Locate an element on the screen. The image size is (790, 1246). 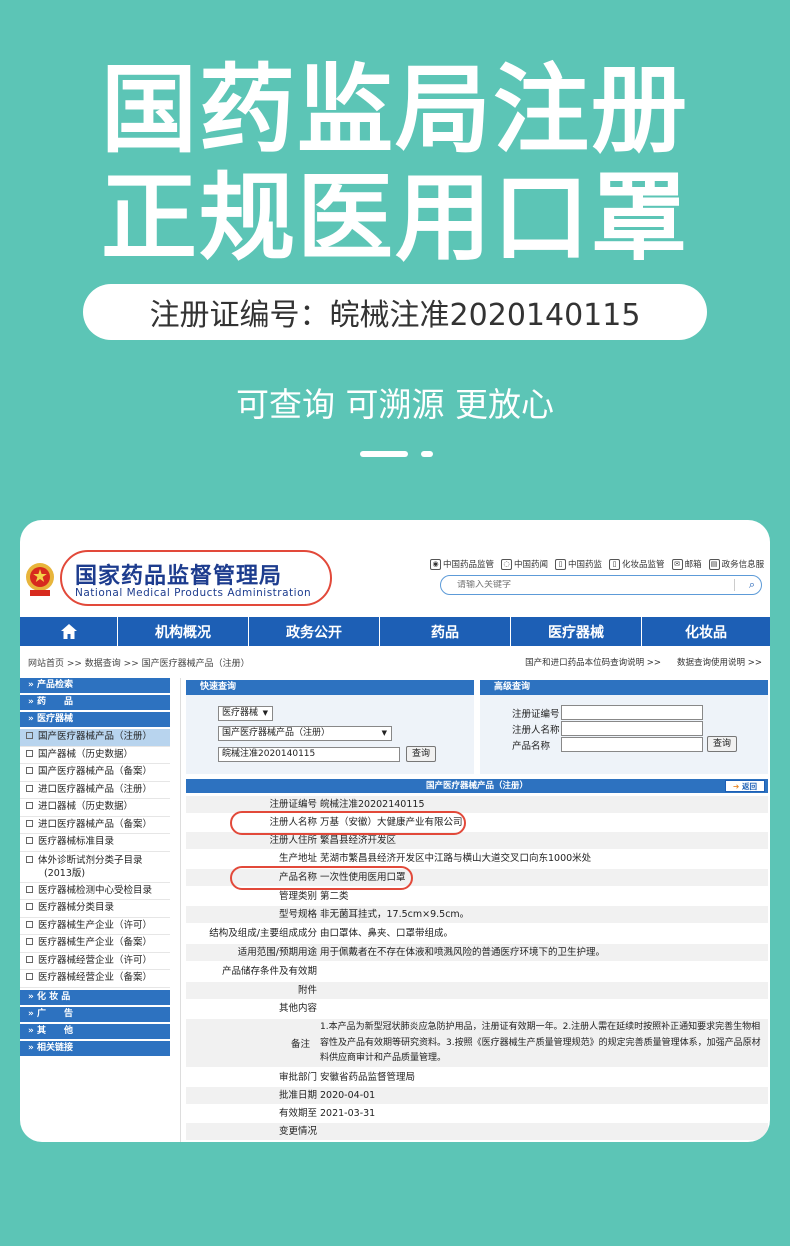
help-link-code: 国产和进口药品本位码查询说明 >> is located at coordinates (593, 662).